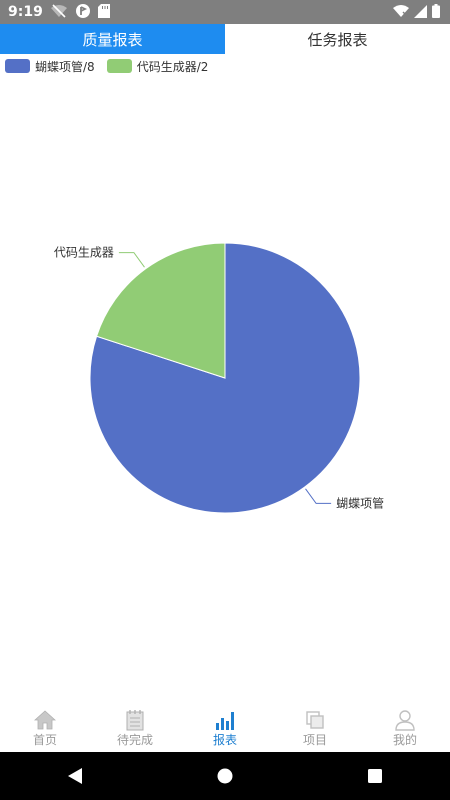 The width and height of the screenshot is (450, 800). Describe the element at coordinates (84, 253) in the screenshot. I see `pie-label-codegen: 代码生成器` at that location.